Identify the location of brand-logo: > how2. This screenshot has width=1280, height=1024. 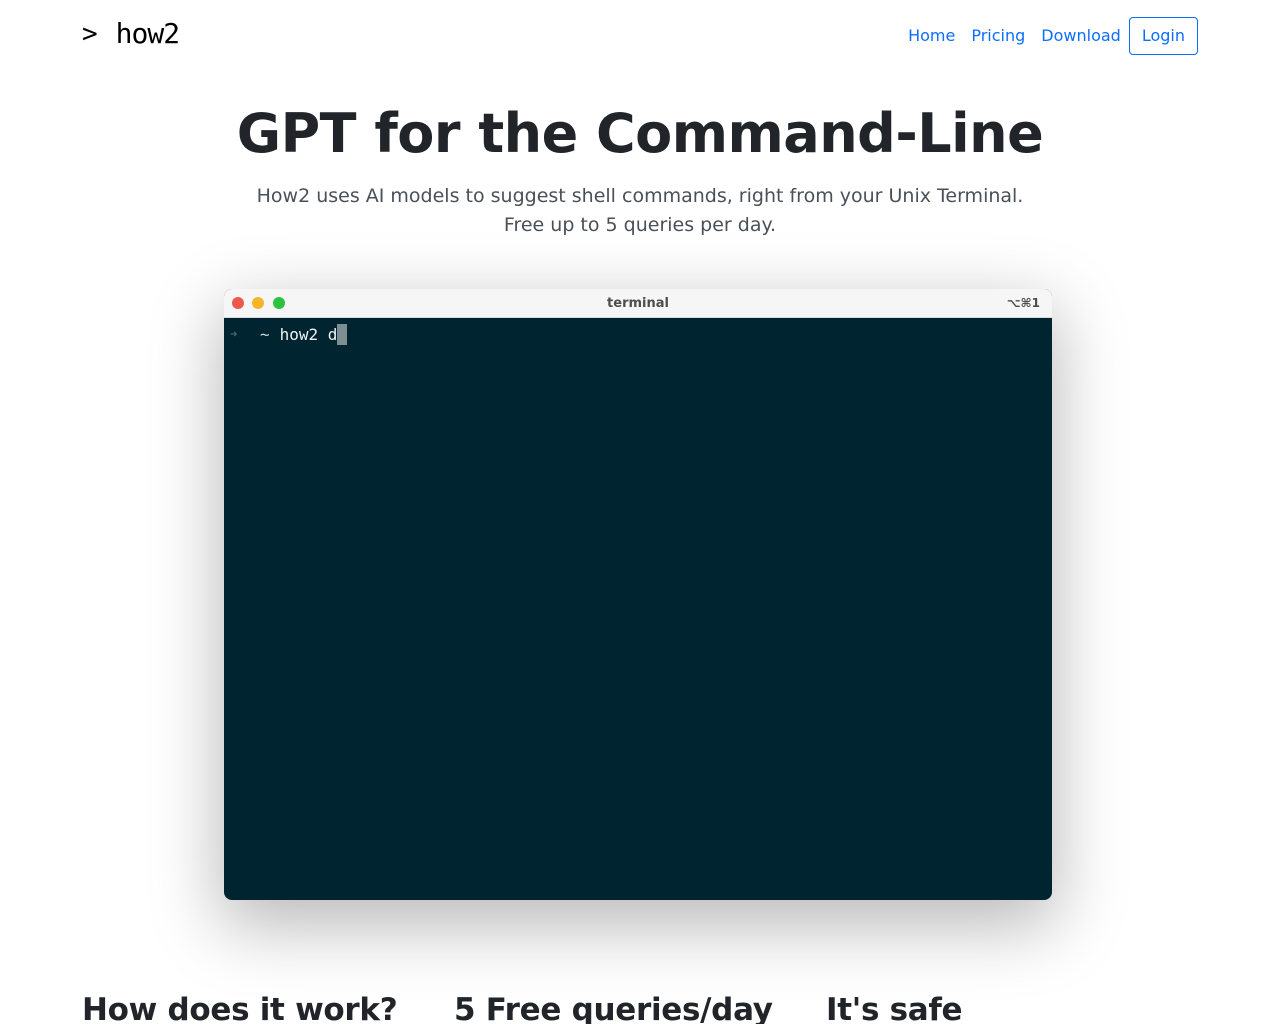
(131, 34).